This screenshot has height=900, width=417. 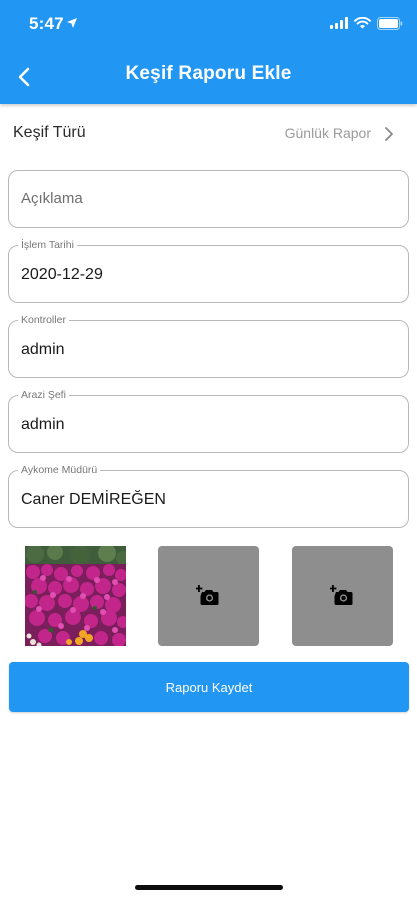 What do you see at coordinates (208, 52) in the screenshot?
I see `app-header: 5:47 Keşif Raporu Ekle` at bounding box center [208, 52].